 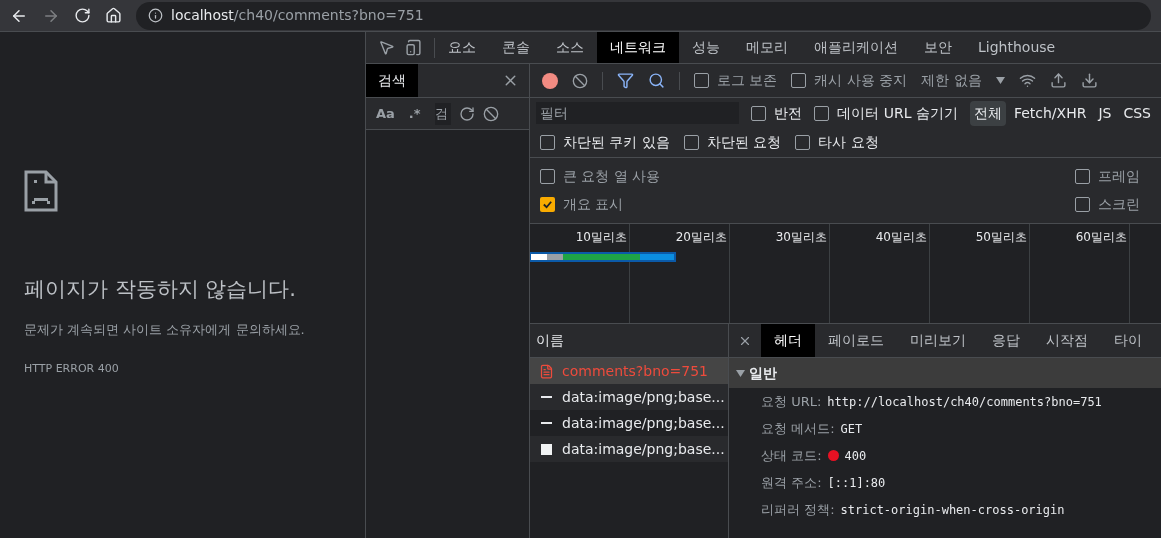 What do you see at coordinates (638, 47) in the screenshot?
I see `devtools-tab: 네트워크` at bounding box center [638, 47].